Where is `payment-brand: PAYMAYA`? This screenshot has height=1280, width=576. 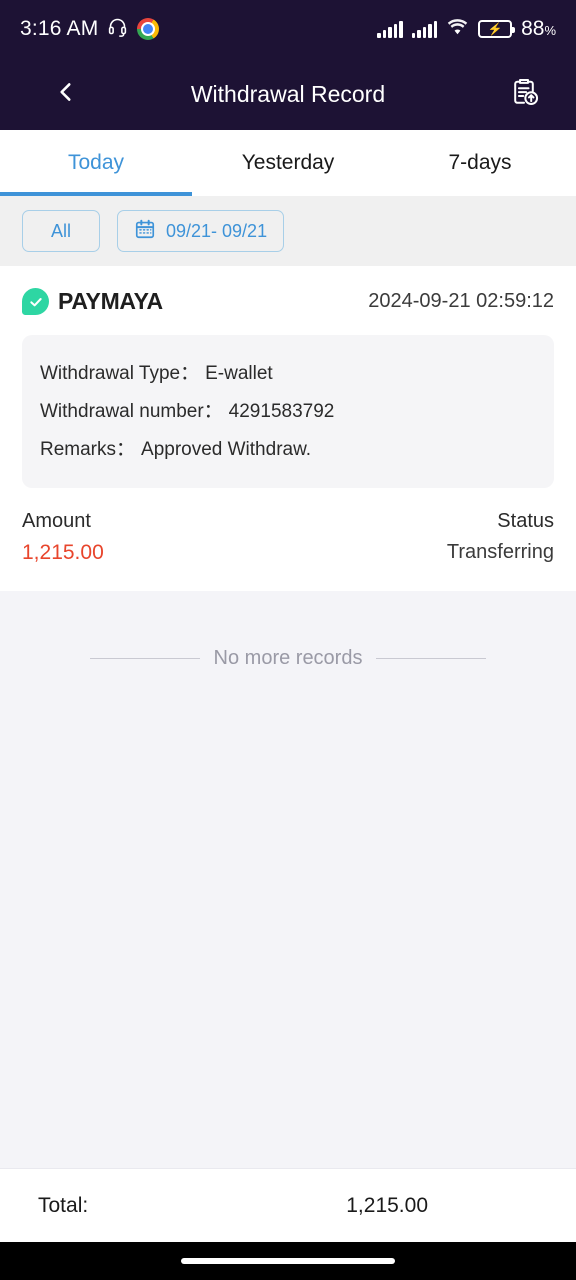
payment-brand: PAYMAYA is located at coordinates (92, 301).